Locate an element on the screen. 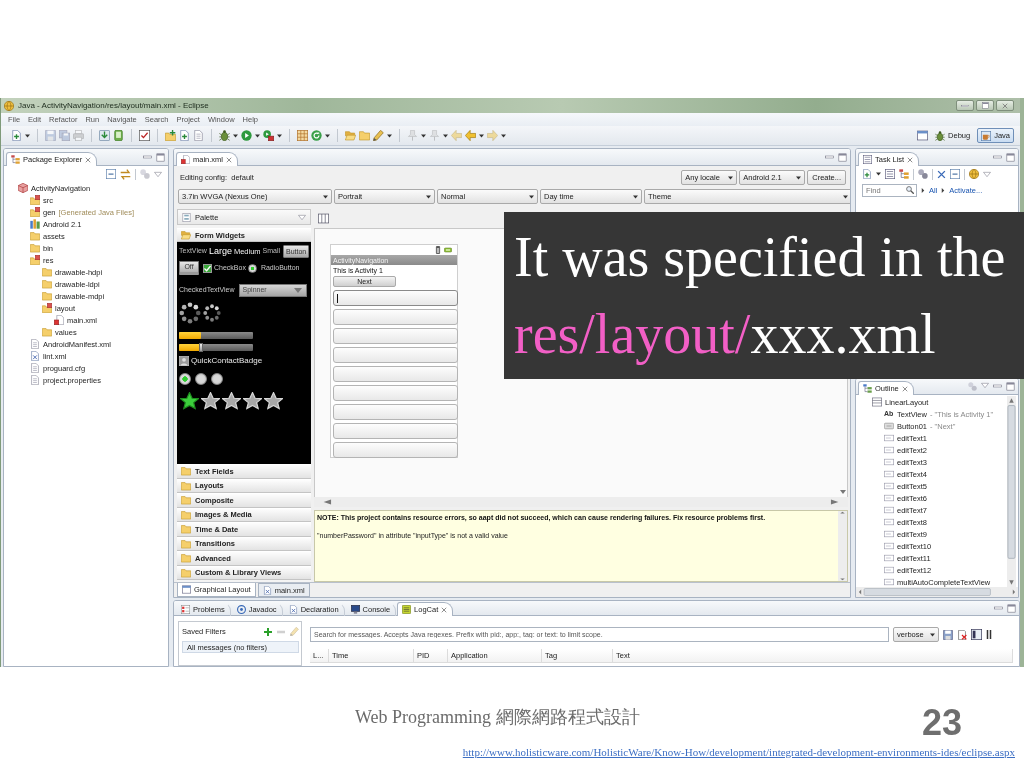  minimize-button is located at coordinates (965, 105).